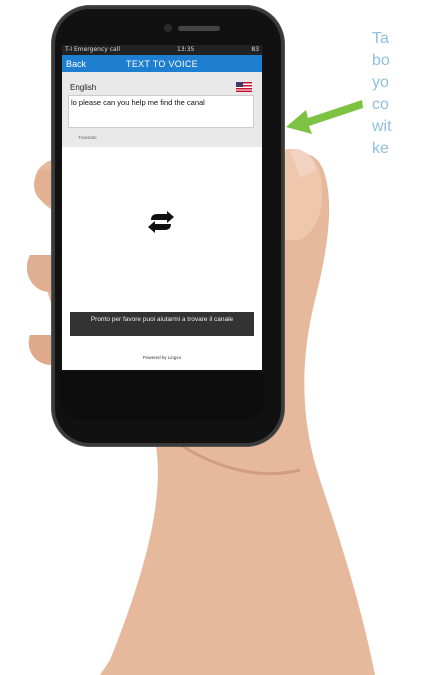  Describe the element at coordinates (324, 117) in the screenshot. I see `pointer-arrow` at that location.